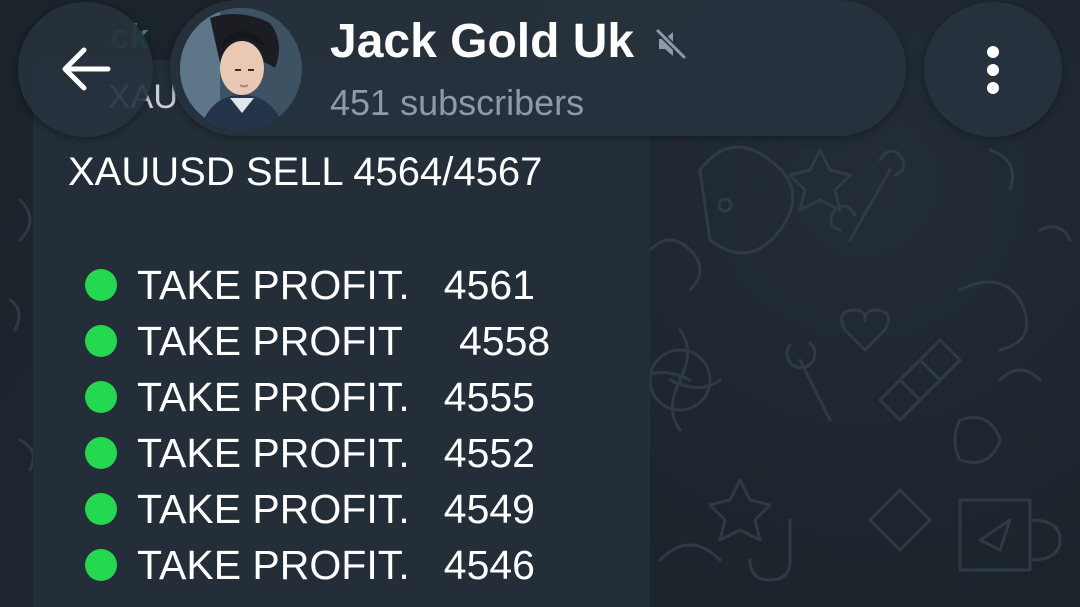 The width and height of the screenshot is (1080, 607). Describe the element at coordinates (482, 41) in the screenshot. I see `channel-name: Jack Gold Uk` at that location.